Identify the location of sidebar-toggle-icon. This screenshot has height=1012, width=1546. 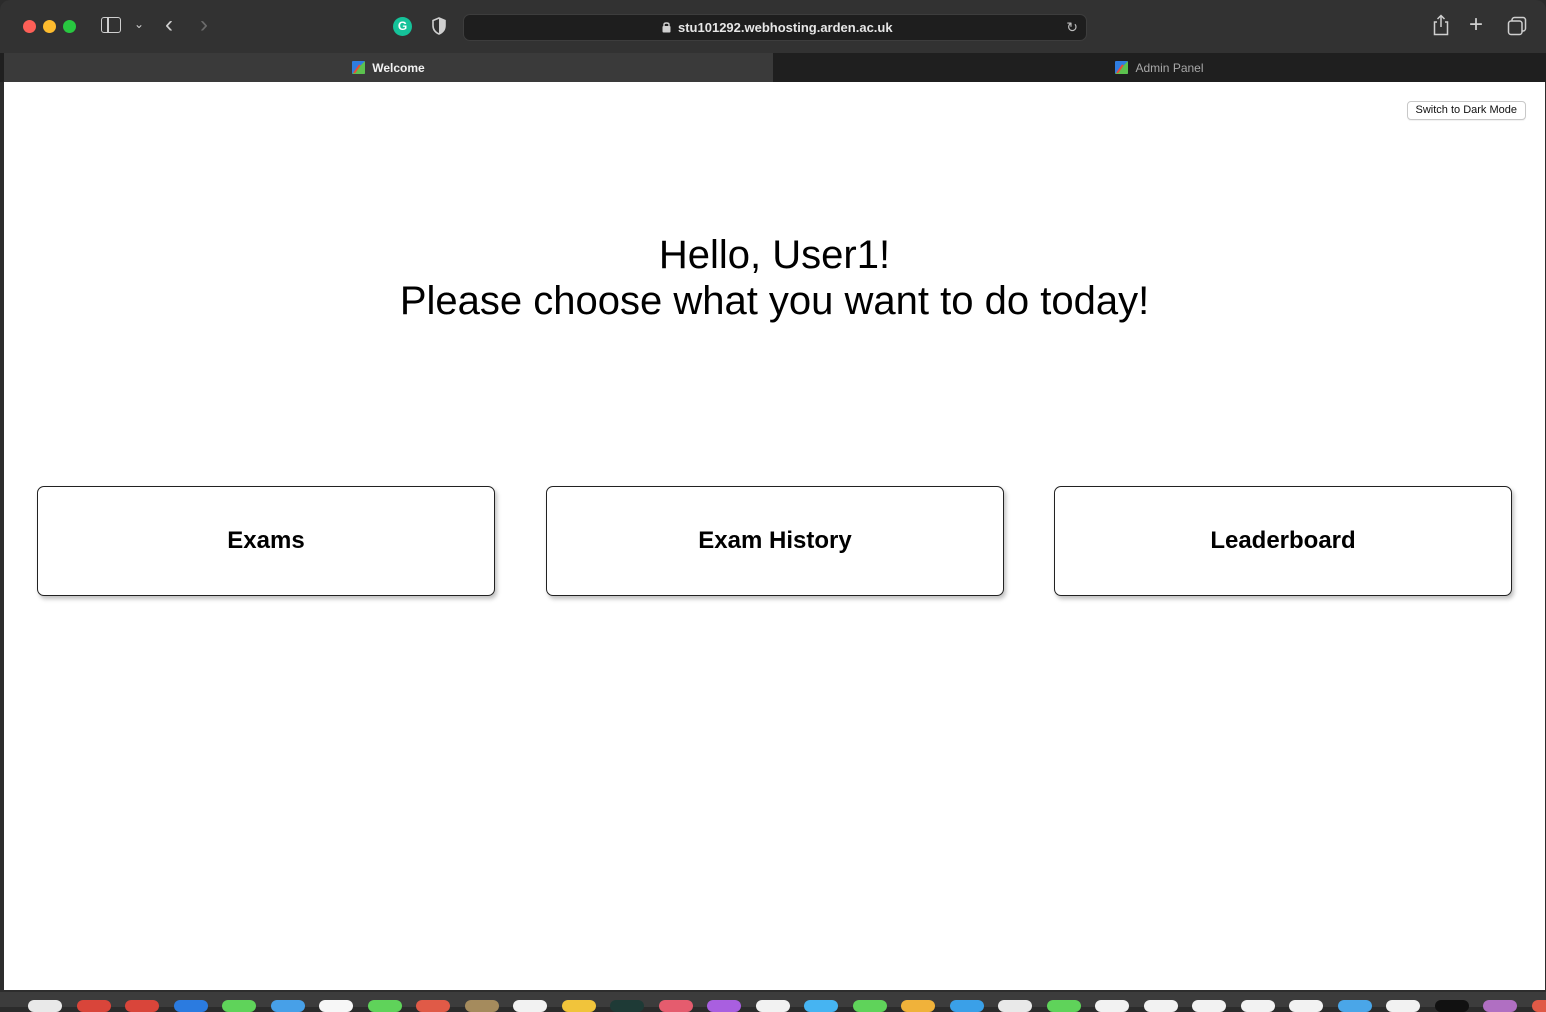
(111, 25).